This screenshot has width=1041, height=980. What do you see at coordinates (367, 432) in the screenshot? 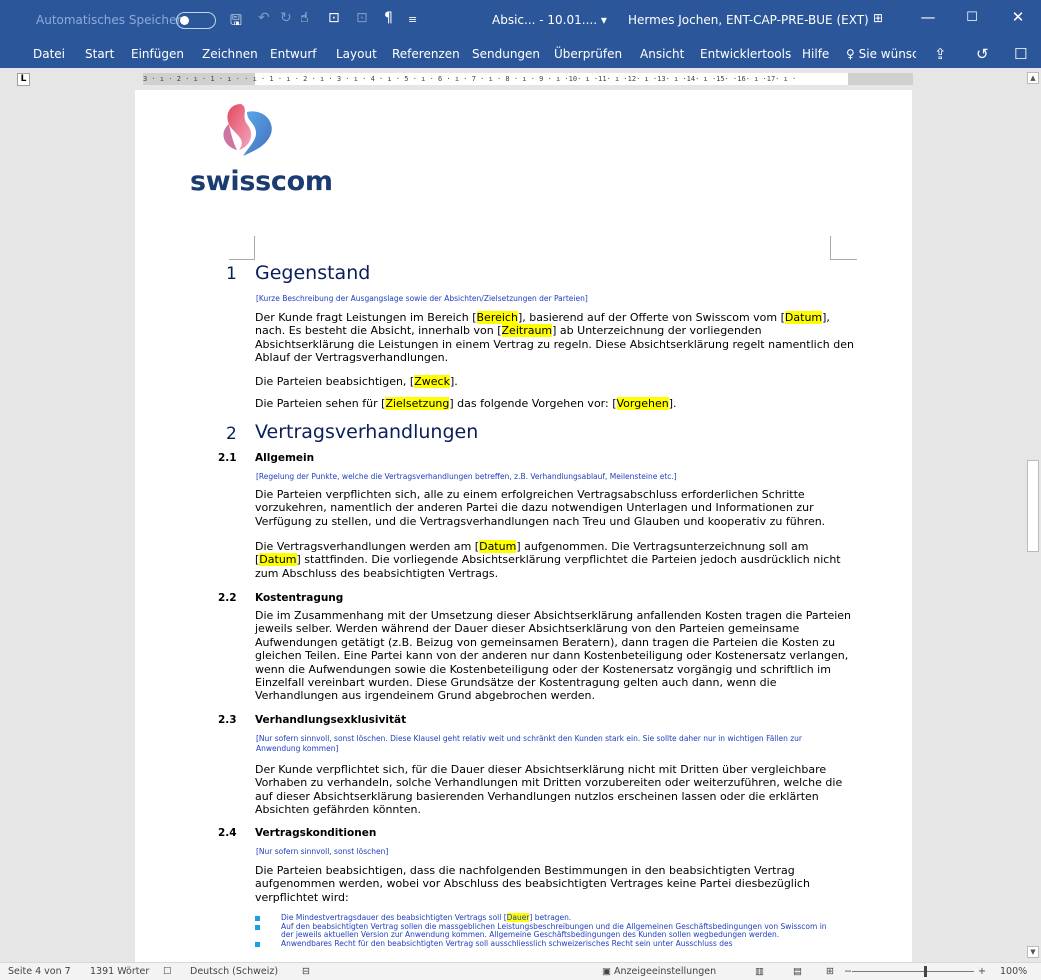
I see `heading-vertragsverhandlungen: Vertragsverhandlungen` at bounding box center [367, 432].